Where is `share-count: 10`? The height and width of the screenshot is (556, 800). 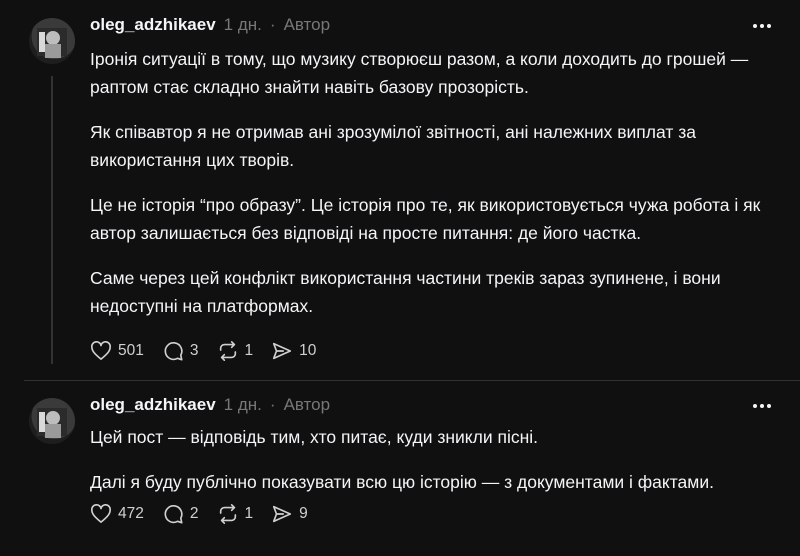
share-count: 10 is located at coordinates (308, 350).